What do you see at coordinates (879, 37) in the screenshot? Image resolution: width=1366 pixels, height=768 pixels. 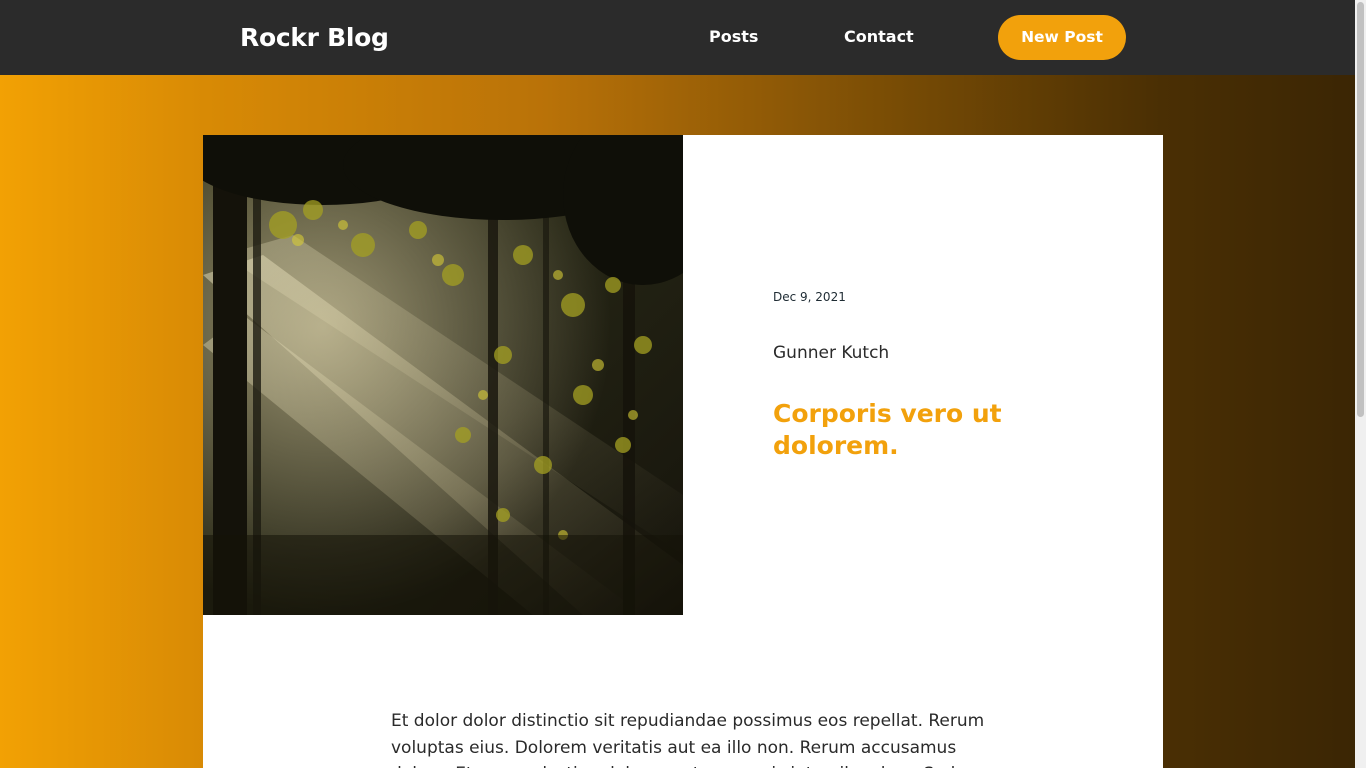 I see `nav-link-contact: Contact` at bounding box center [879, 37].